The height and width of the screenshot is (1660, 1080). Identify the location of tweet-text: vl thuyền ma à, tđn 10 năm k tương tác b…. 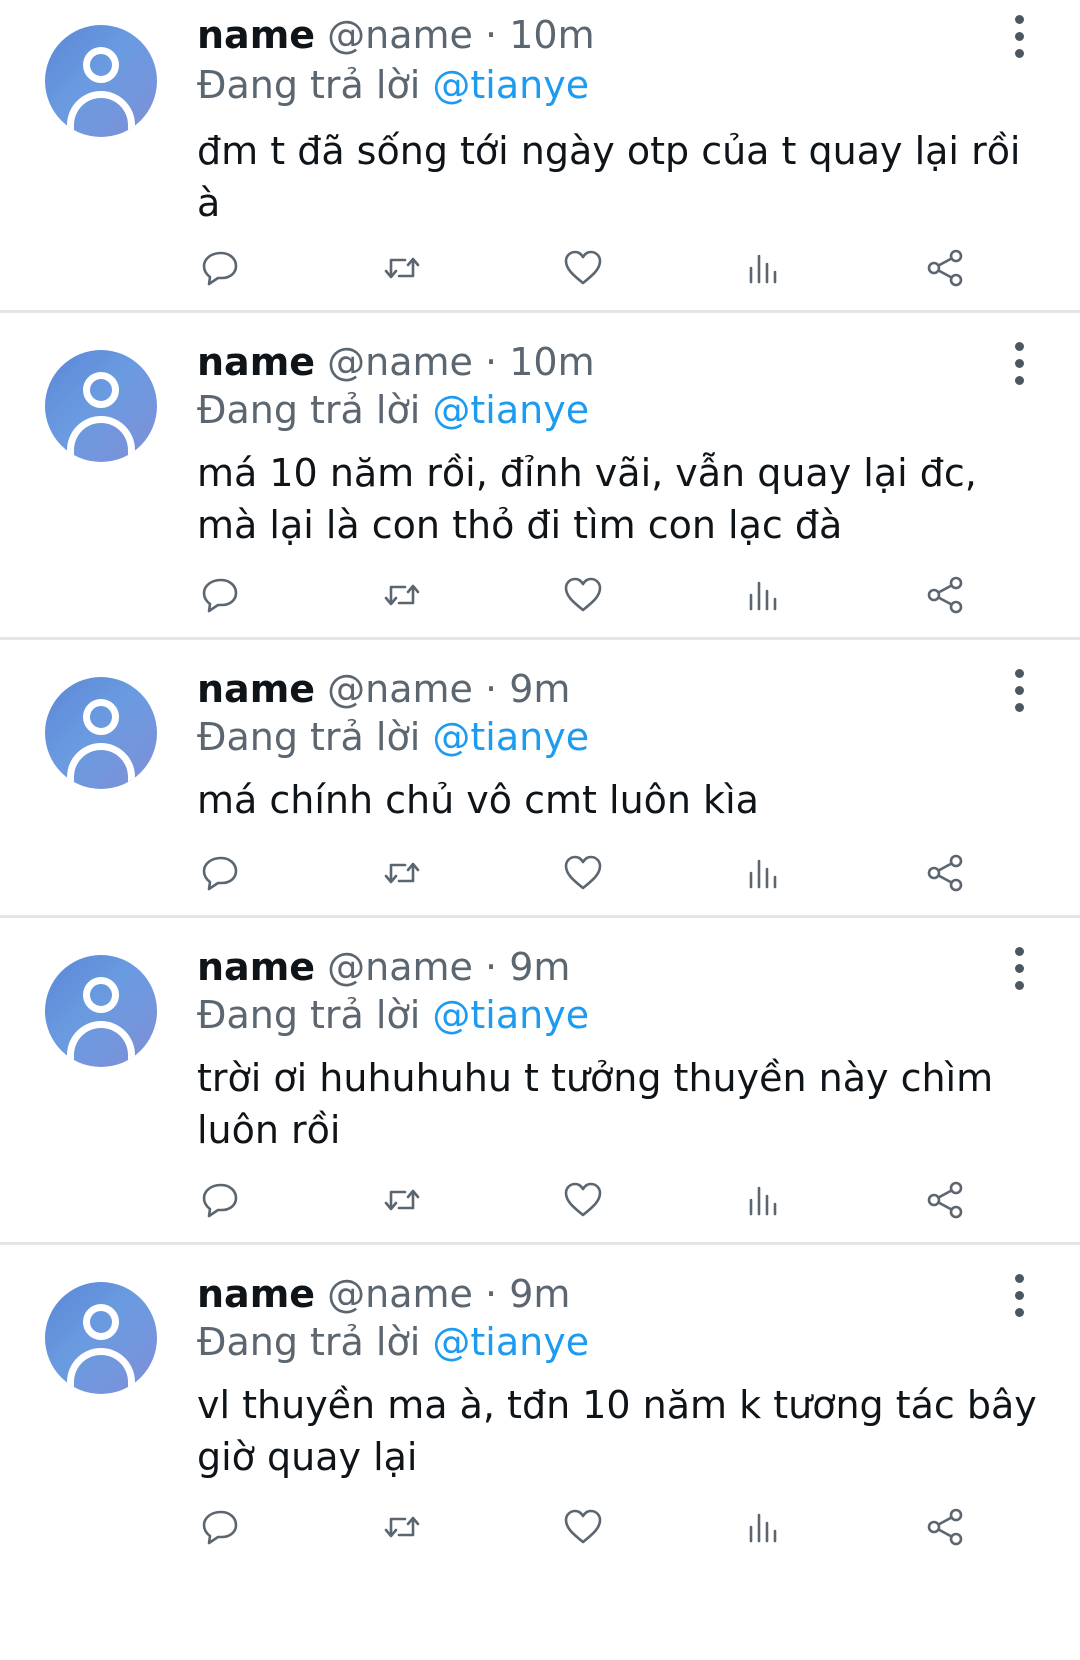
(617, 1431).